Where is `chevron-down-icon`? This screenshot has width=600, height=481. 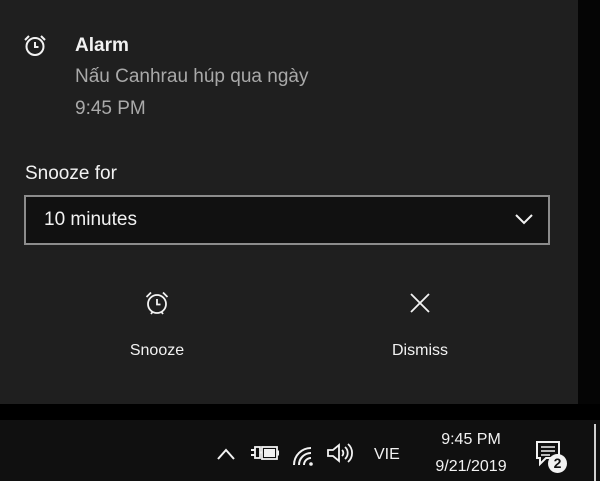 chevron-down-icon is located at coordinates (524, 219).